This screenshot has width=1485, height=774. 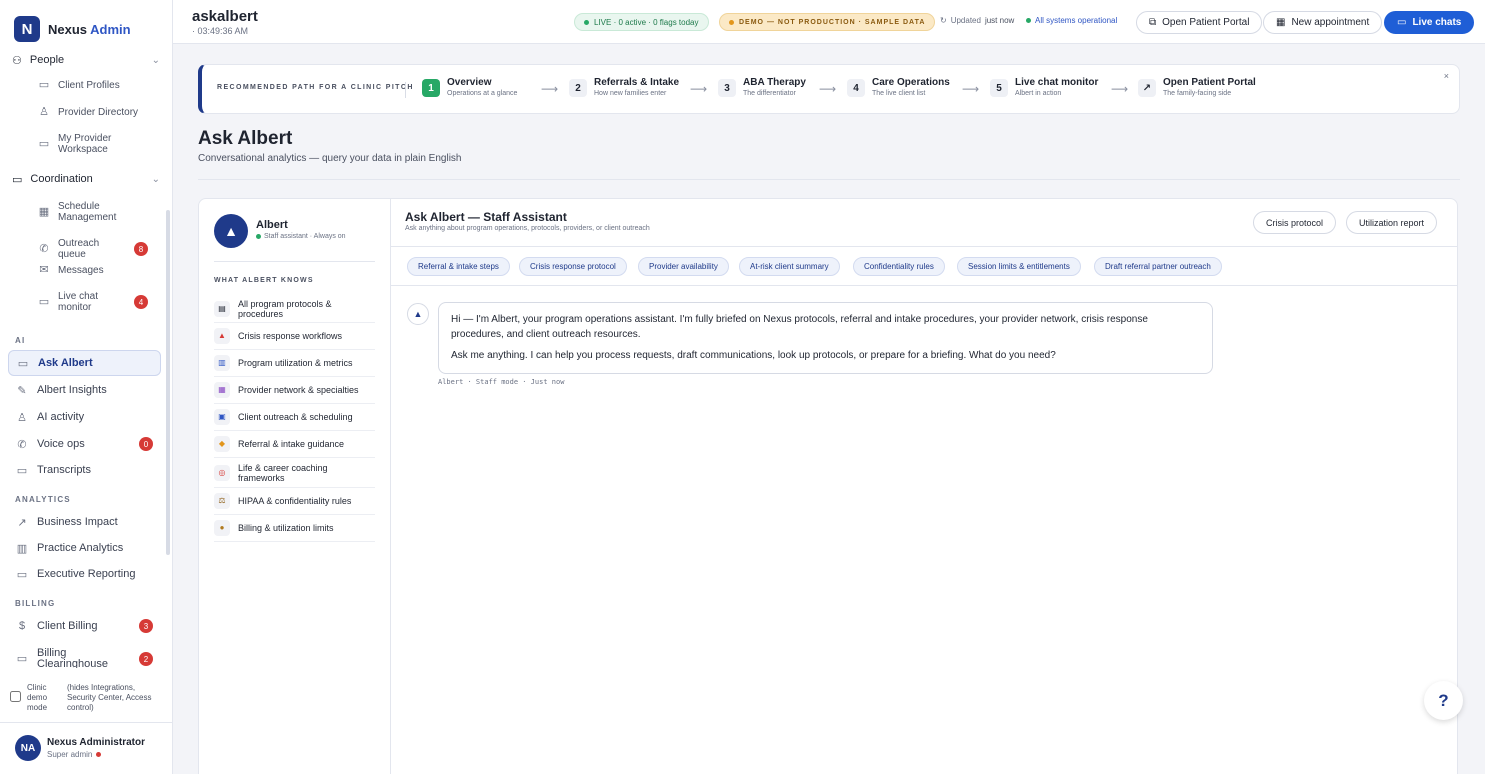 I want to click on path-step-aba-therapy: 3 ABA Therapy The differentiator, so click(x=762, y=88).